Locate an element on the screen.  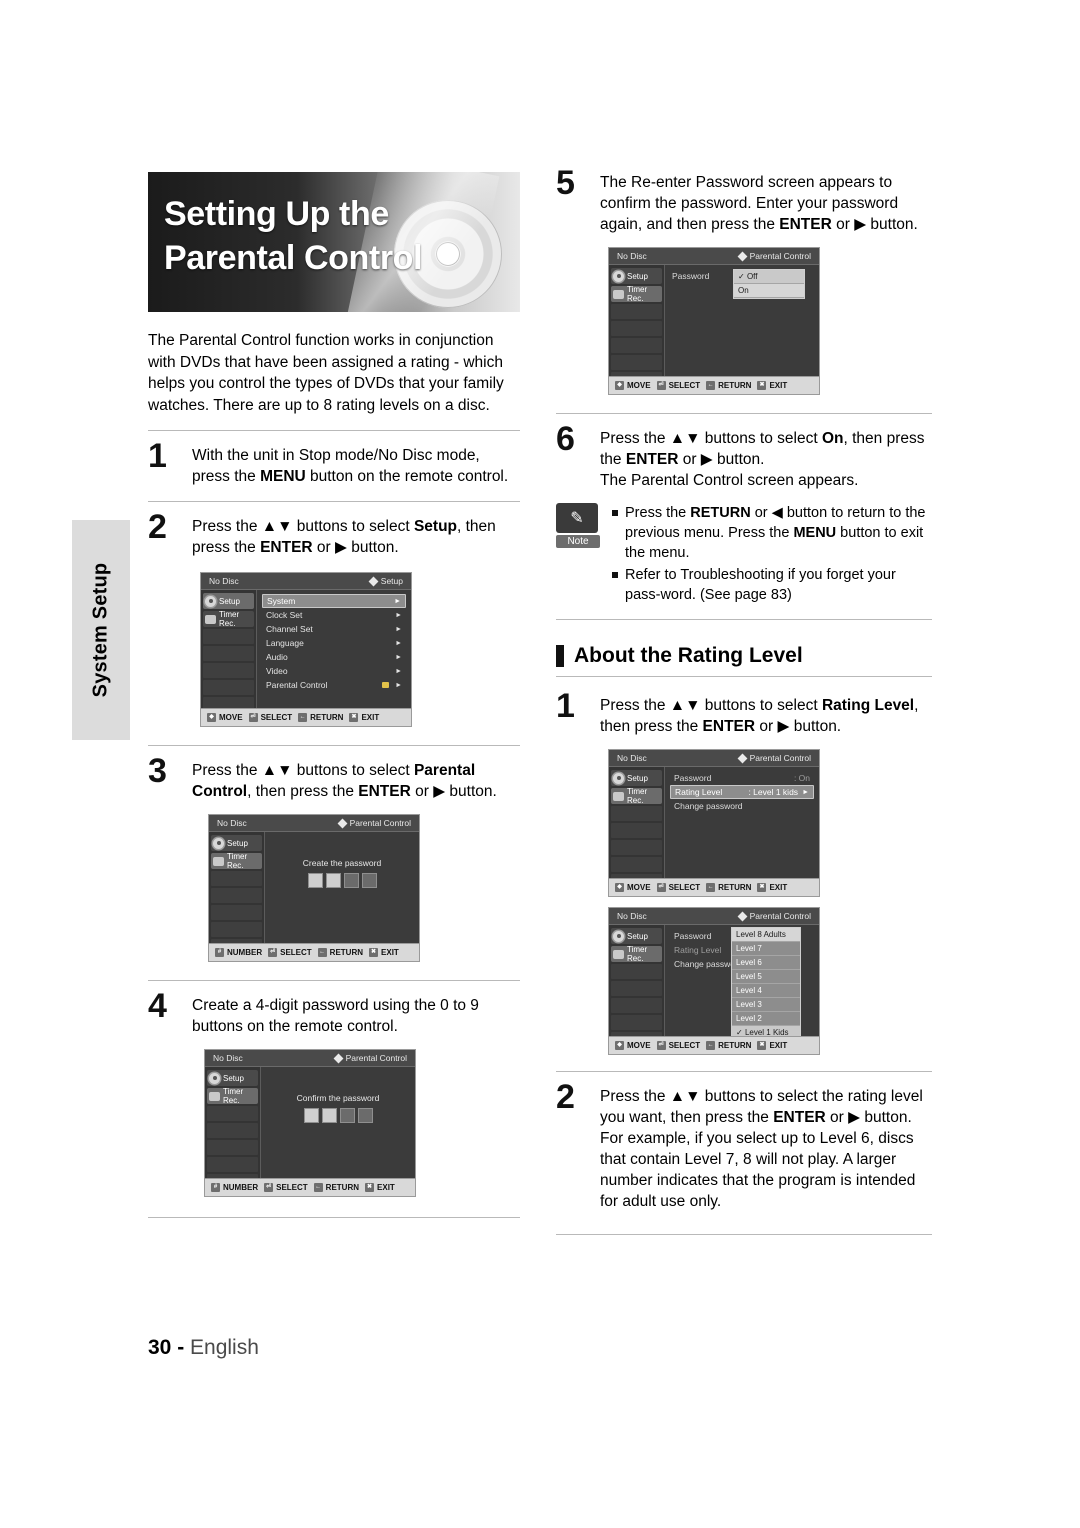
row-change-password: Change password is located at coordinates (742, 806).